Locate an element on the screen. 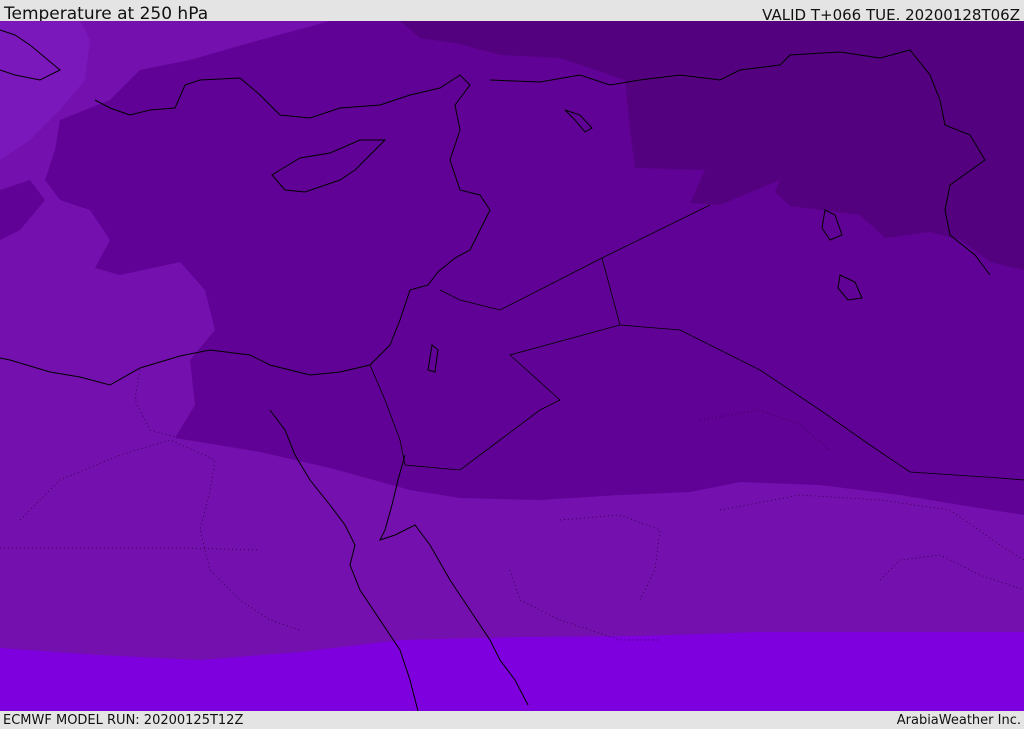 This screenshot has width=1024, height=729. credit-label: ArabiaWeather Inc. is located at coordinates (958, 720).